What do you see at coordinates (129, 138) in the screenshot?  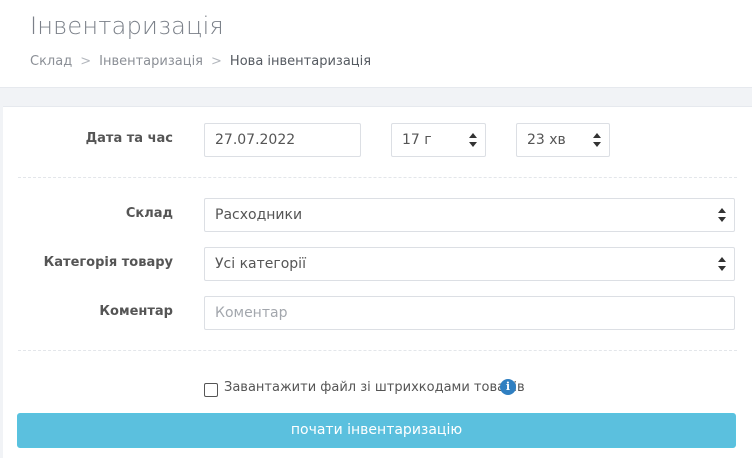 I see `datetime-label: Дата та час` at bounding box center [129, 138].